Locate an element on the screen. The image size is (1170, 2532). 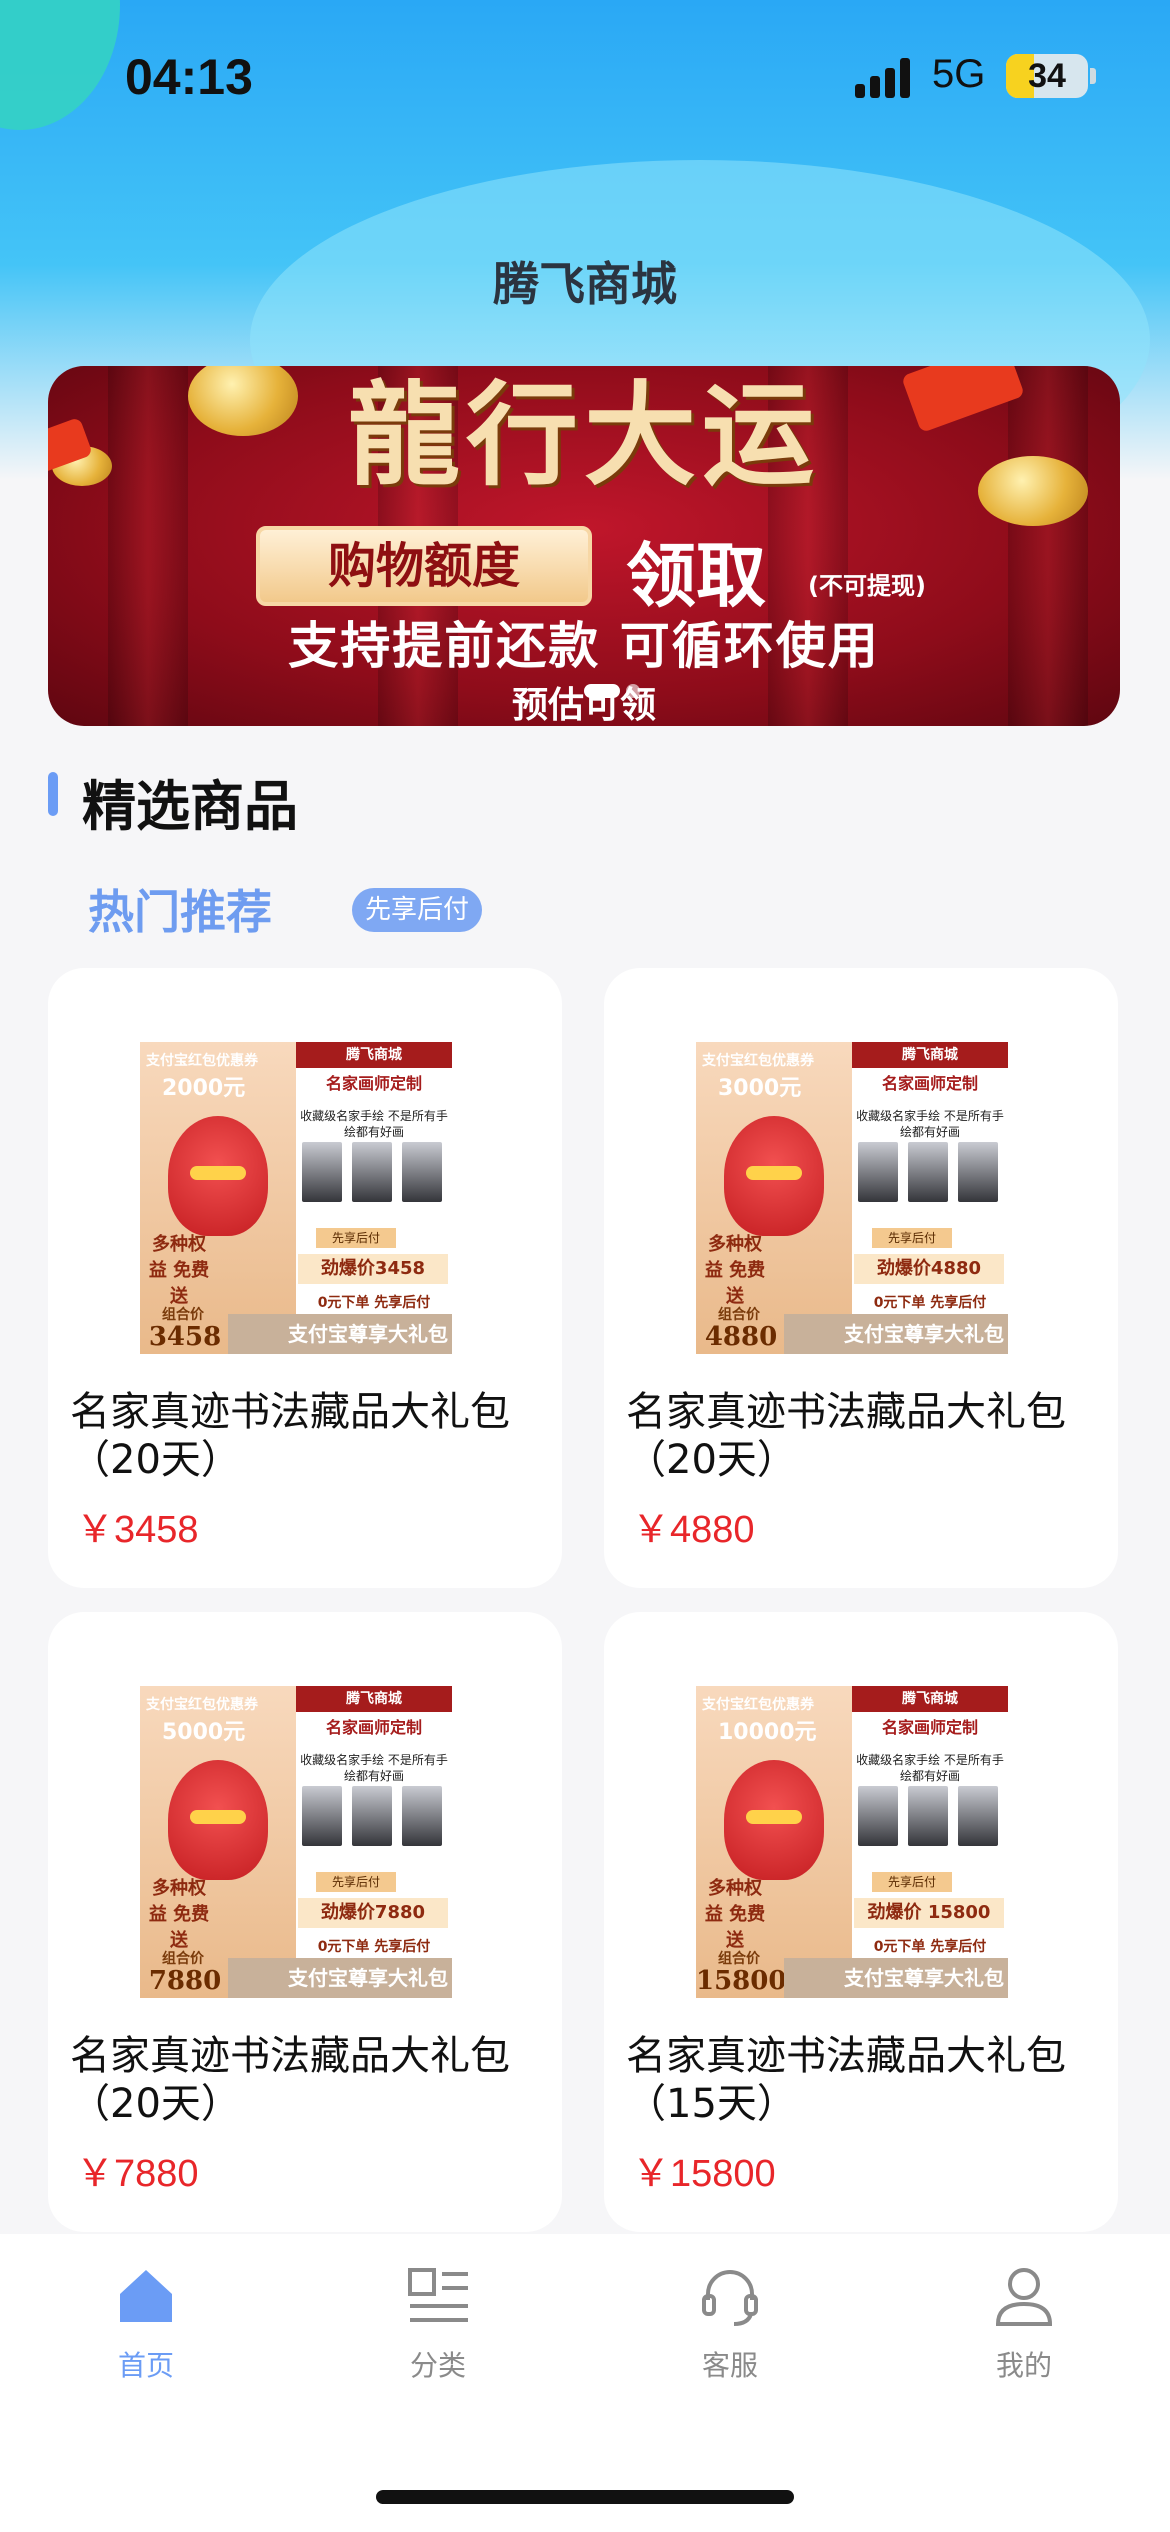
tab-mine: 我的 is located at coordinates (1024, 2329).